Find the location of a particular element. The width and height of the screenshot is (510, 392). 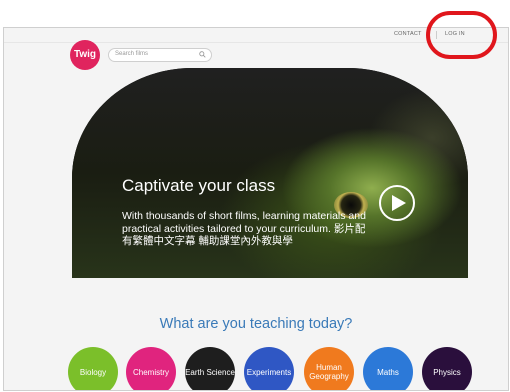

subject-biology: Biology is located at coordinates (93, 368).